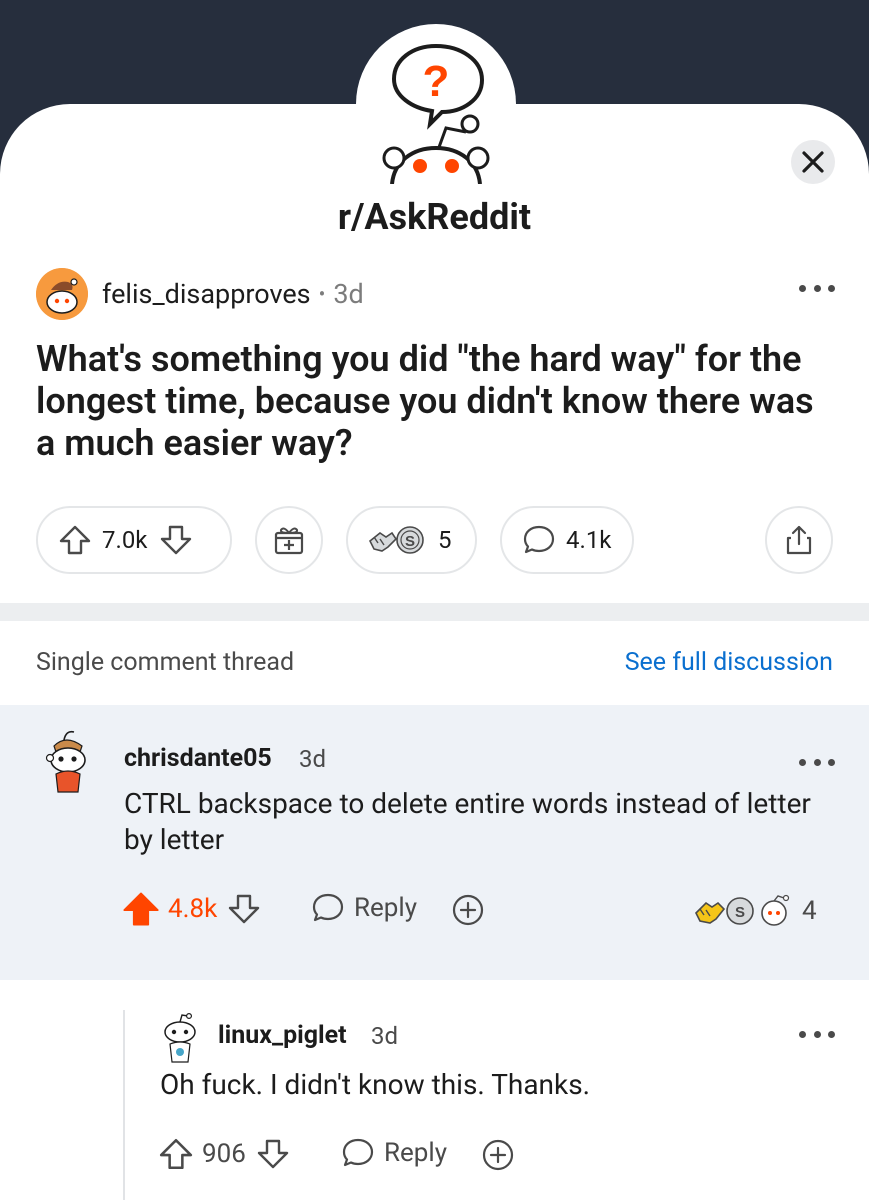  I want to click on comment-score: 4.8k, so click(193, 909).